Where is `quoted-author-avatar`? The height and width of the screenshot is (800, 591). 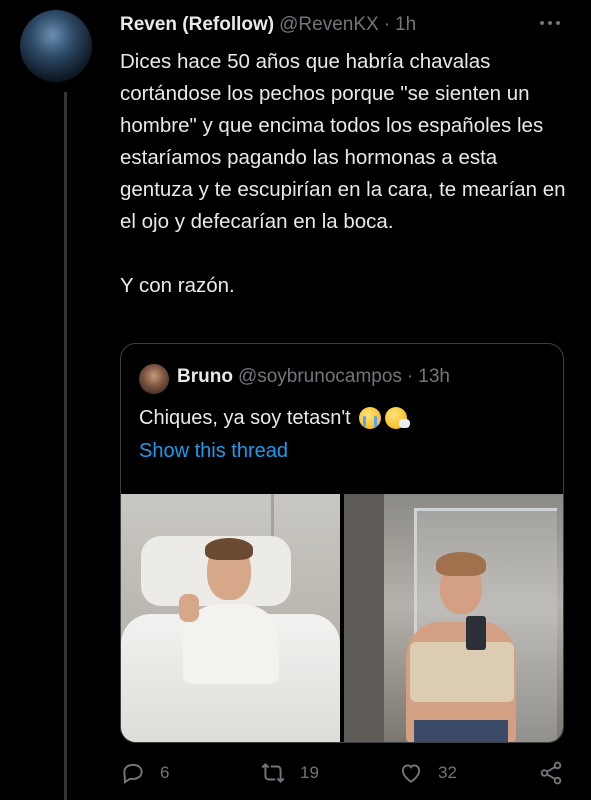
quoted-author-avatar is located at coordinates (154, 379).